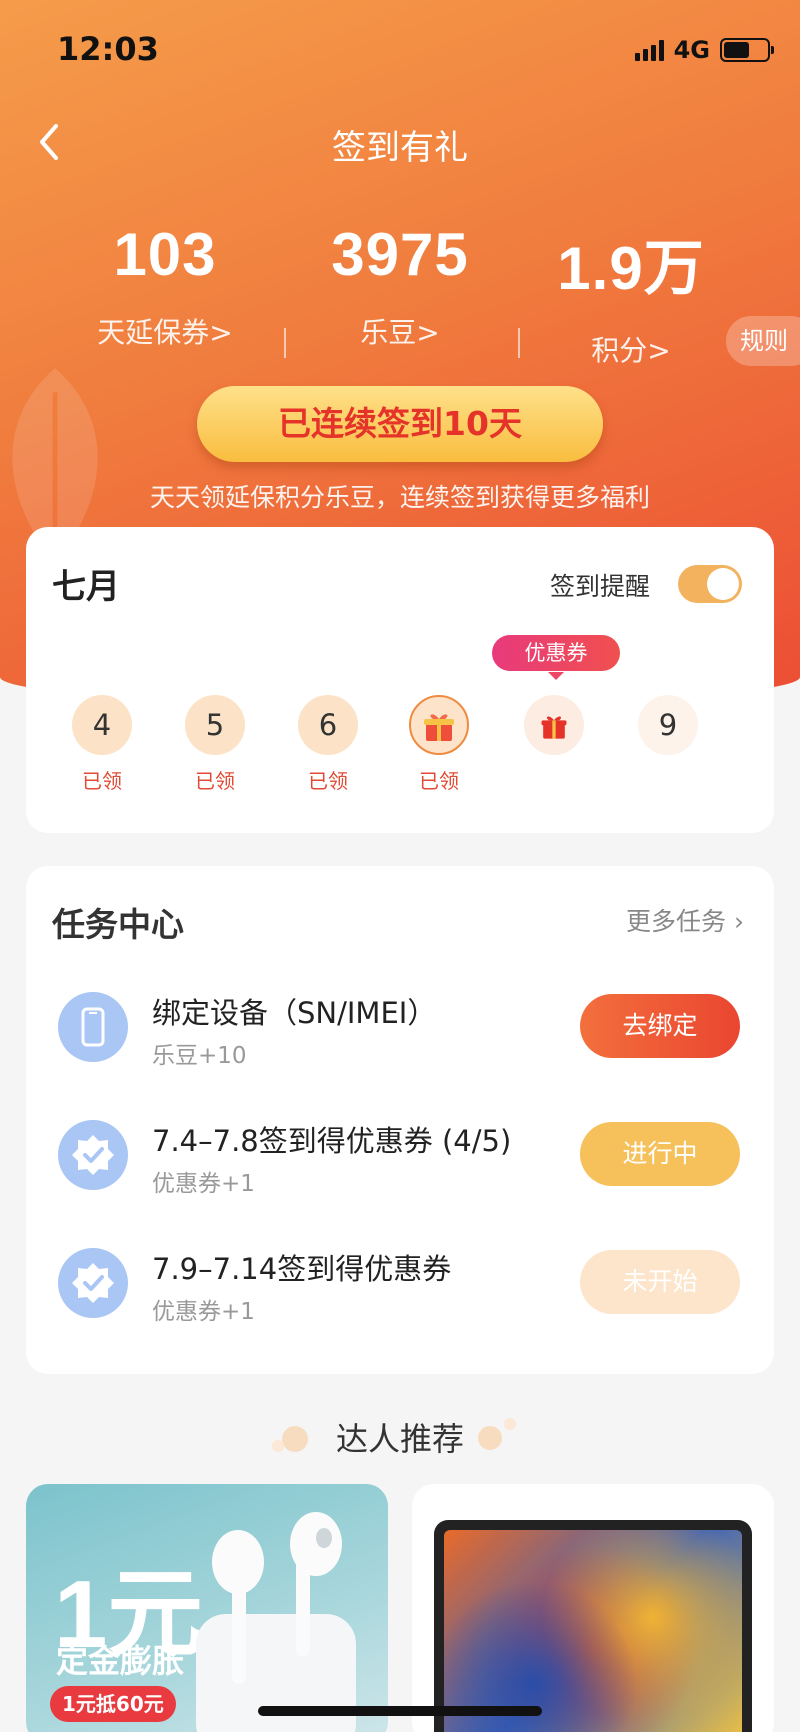  What do you see at coordinates (165, 254) in the screenshot?
I see `stat-value: 103` at bounding box center [165, 254].